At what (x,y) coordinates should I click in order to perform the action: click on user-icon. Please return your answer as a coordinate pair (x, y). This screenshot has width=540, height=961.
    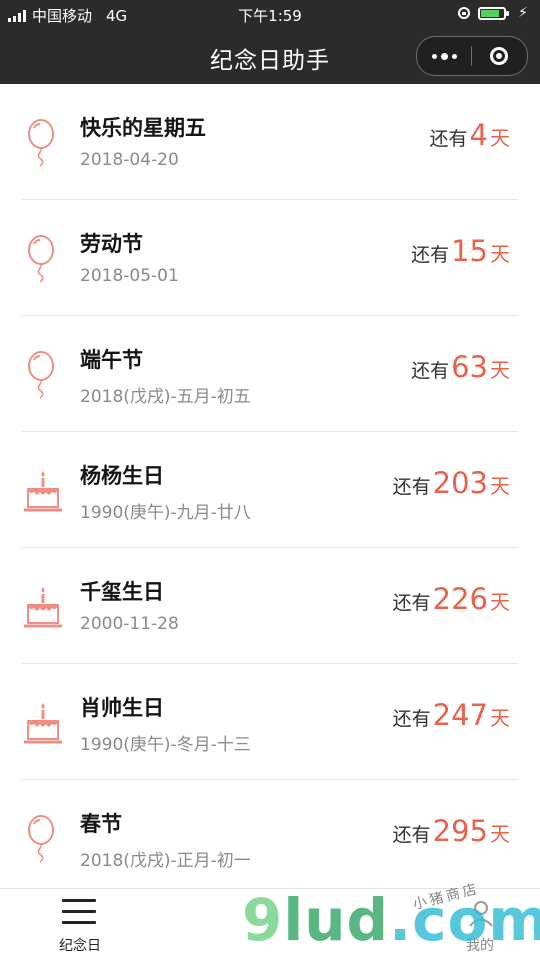
    Looking at the image, I should click on (481, 914).